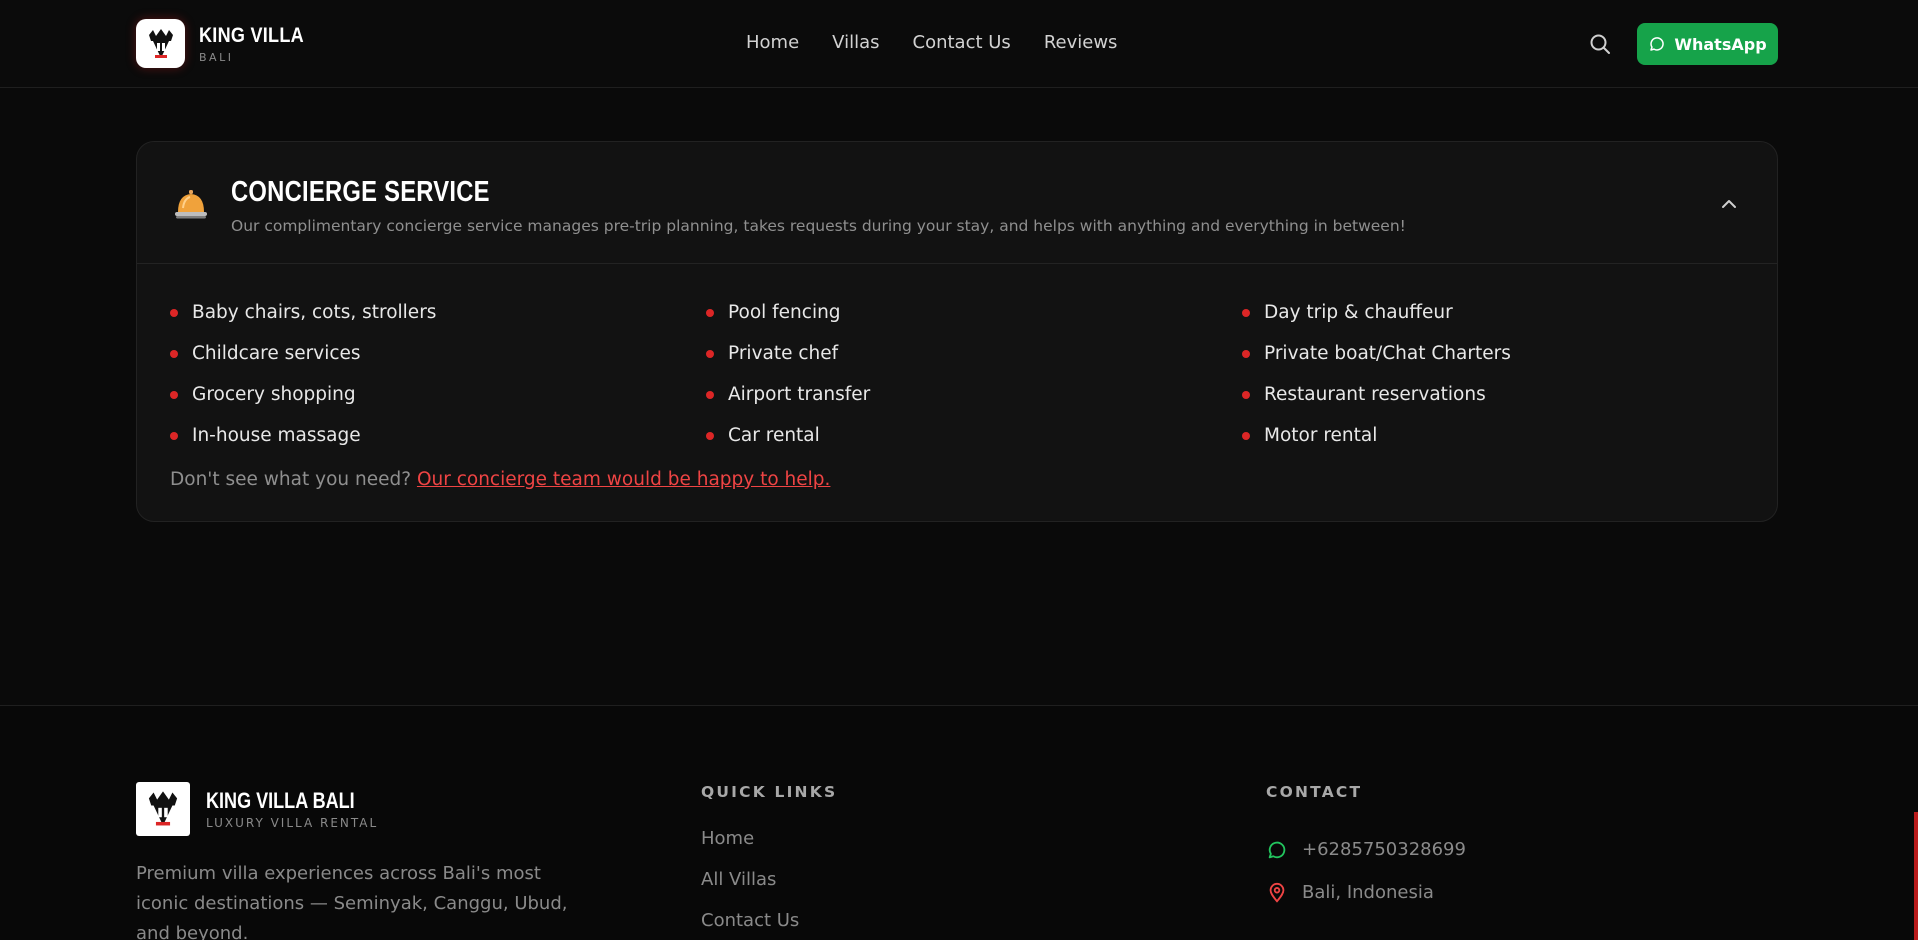  I want to click on service-label: Private boat/Chat Charters, so click(1387, 353).